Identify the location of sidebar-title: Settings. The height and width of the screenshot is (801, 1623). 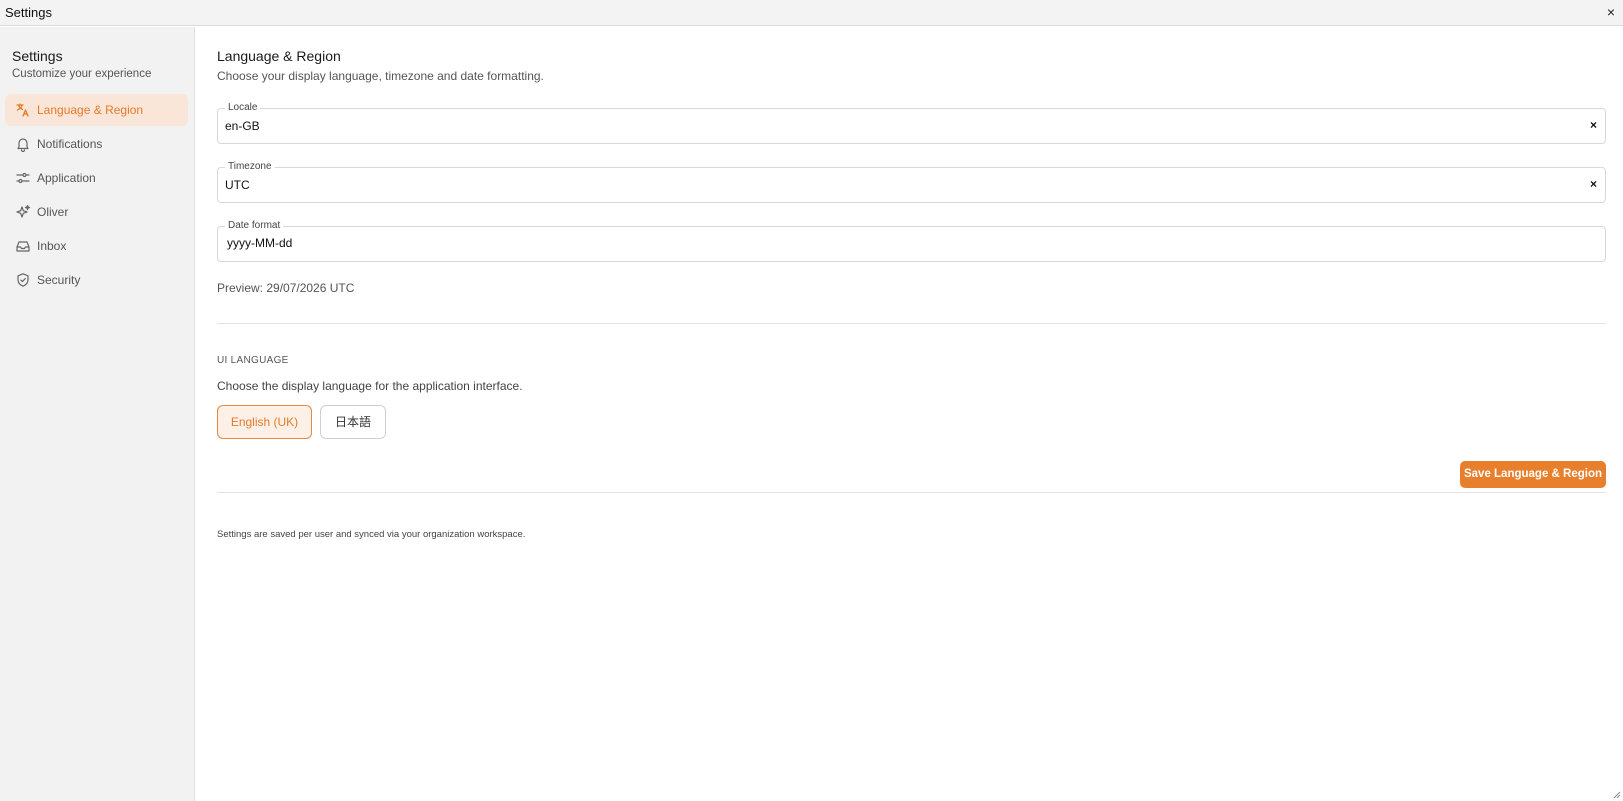
(37, 56).